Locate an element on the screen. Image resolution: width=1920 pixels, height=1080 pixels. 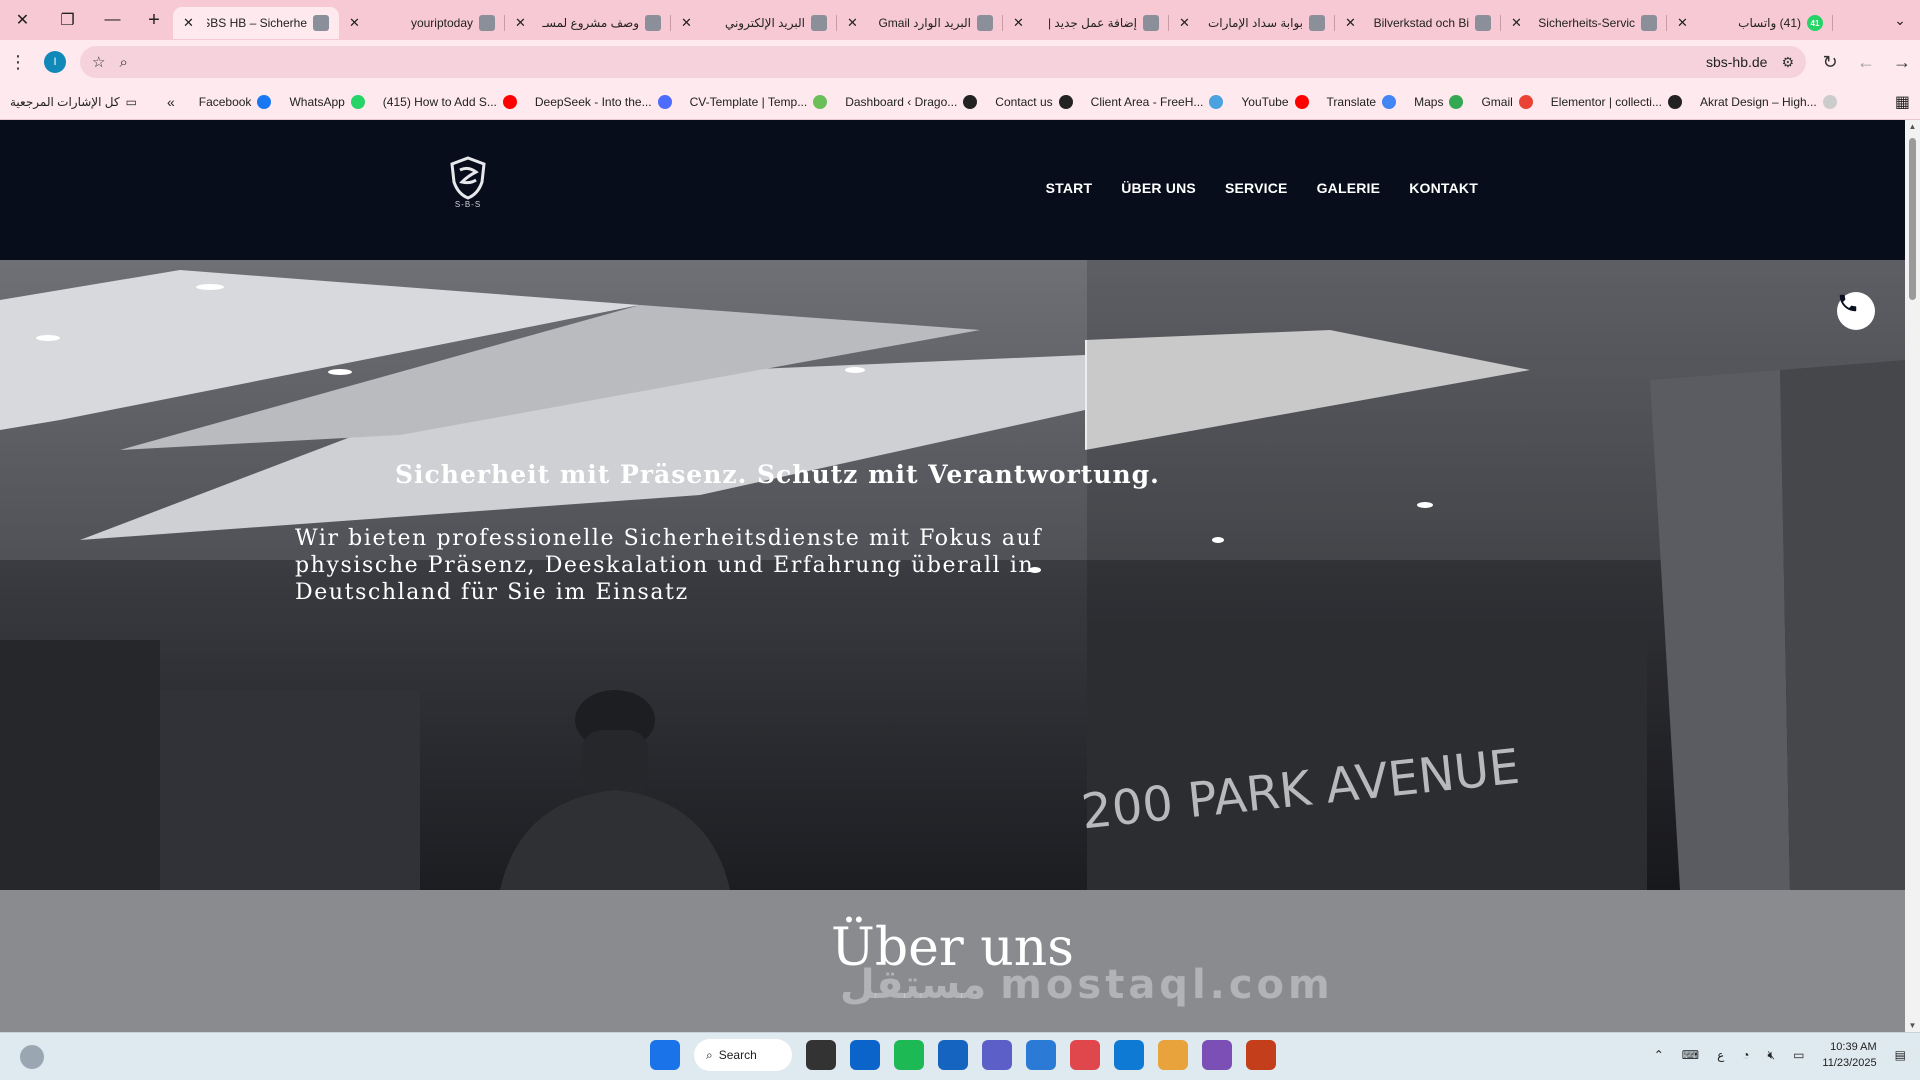
file-explorer-icon is located at coordinates (821, 1055).